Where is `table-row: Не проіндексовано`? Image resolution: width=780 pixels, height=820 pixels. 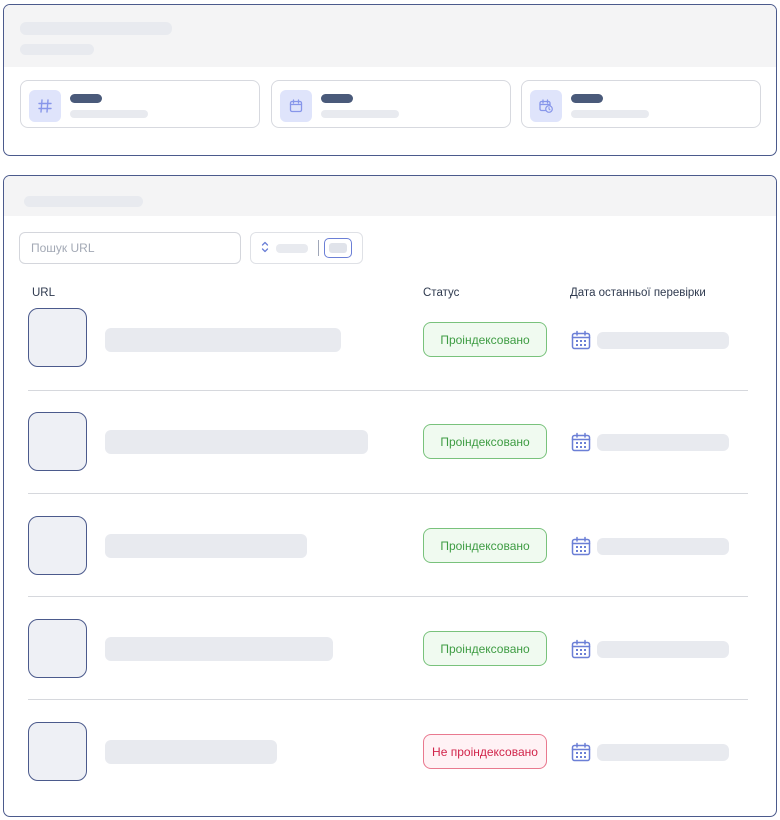
table-row: Не проіндексовано is located at coordinates (388, 756).